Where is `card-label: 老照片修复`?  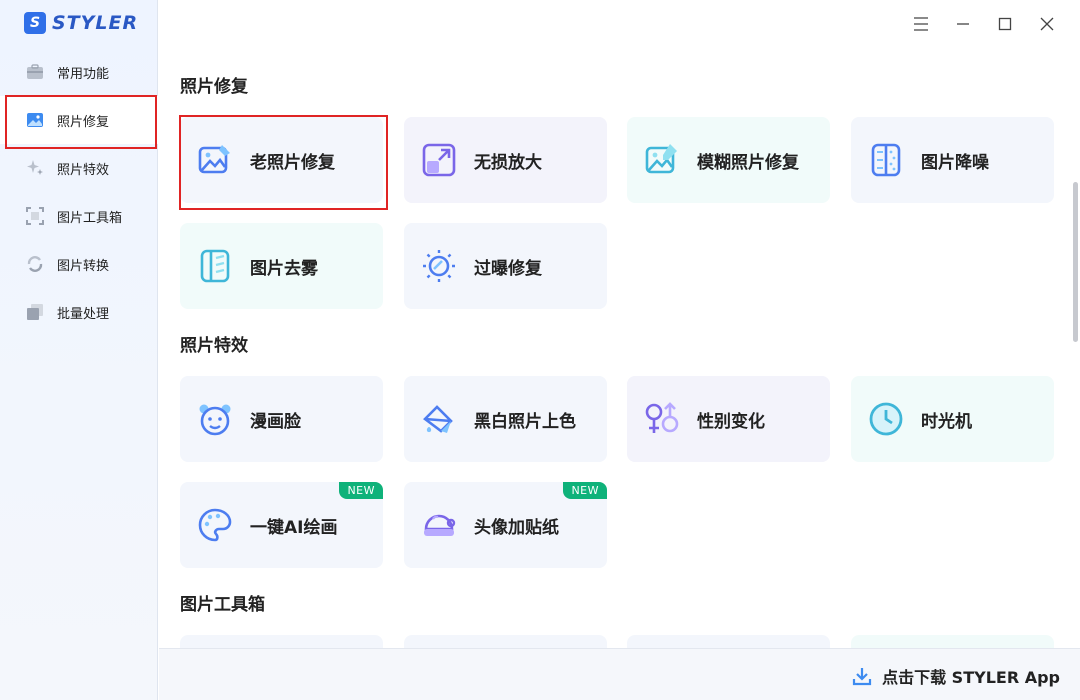
card-label: 老照片修复 is located at coordinates (292, 162).